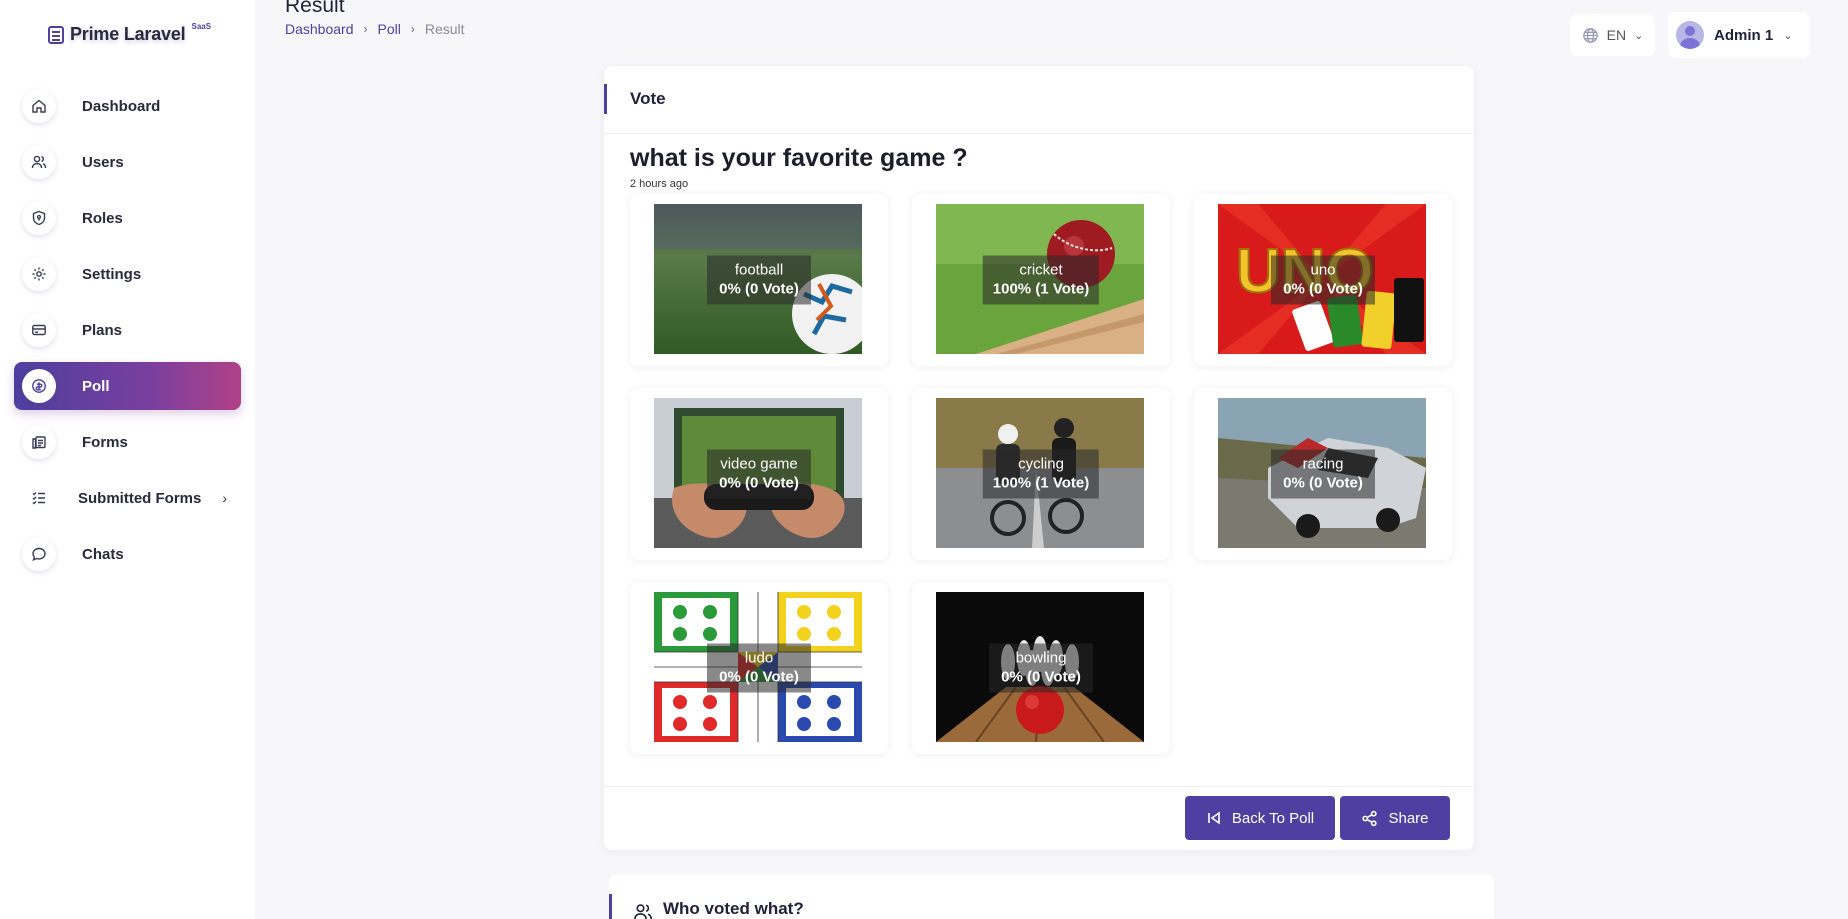 This screenshot has width=1848, height=919. I want to click on option-result-overlay: video game 0% (0 Vote), so click(759, 474).